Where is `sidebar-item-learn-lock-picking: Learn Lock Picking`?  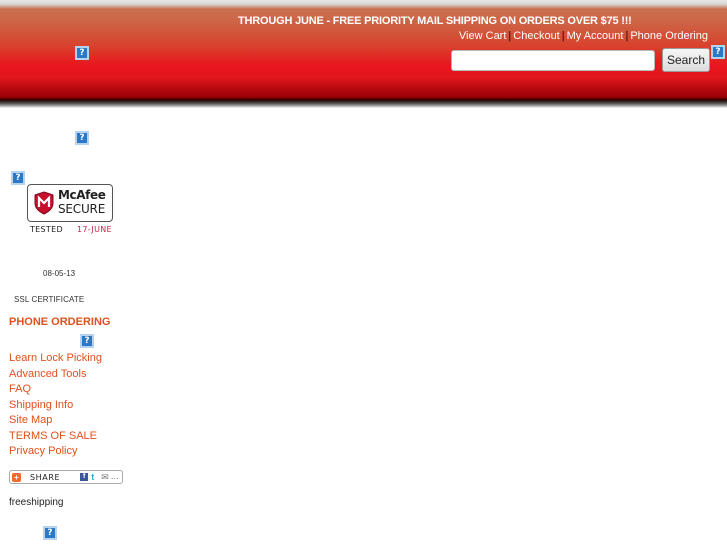
sidebar-item-learn-lock-picking: Learn Lock Picking is located at coordinates (55, 358).